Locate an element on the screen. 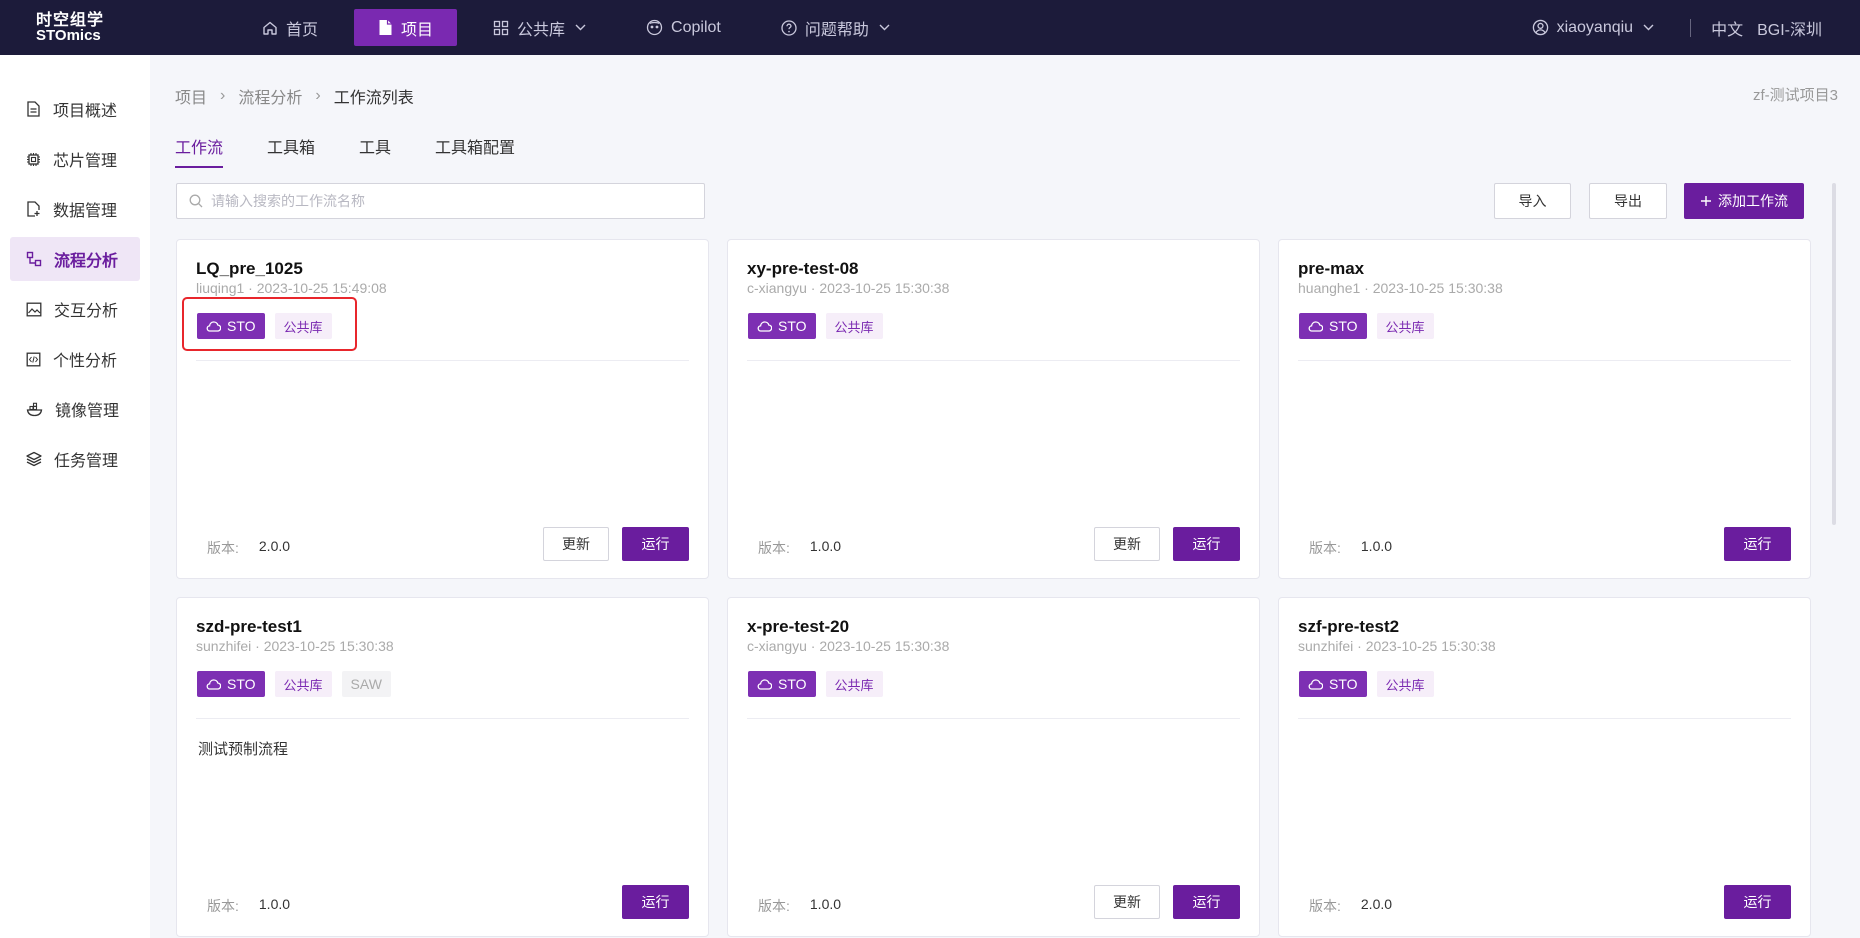 This screenshot has width=1860, height=938. nav-item-0: 首页 is located at coordinates (290, 27).